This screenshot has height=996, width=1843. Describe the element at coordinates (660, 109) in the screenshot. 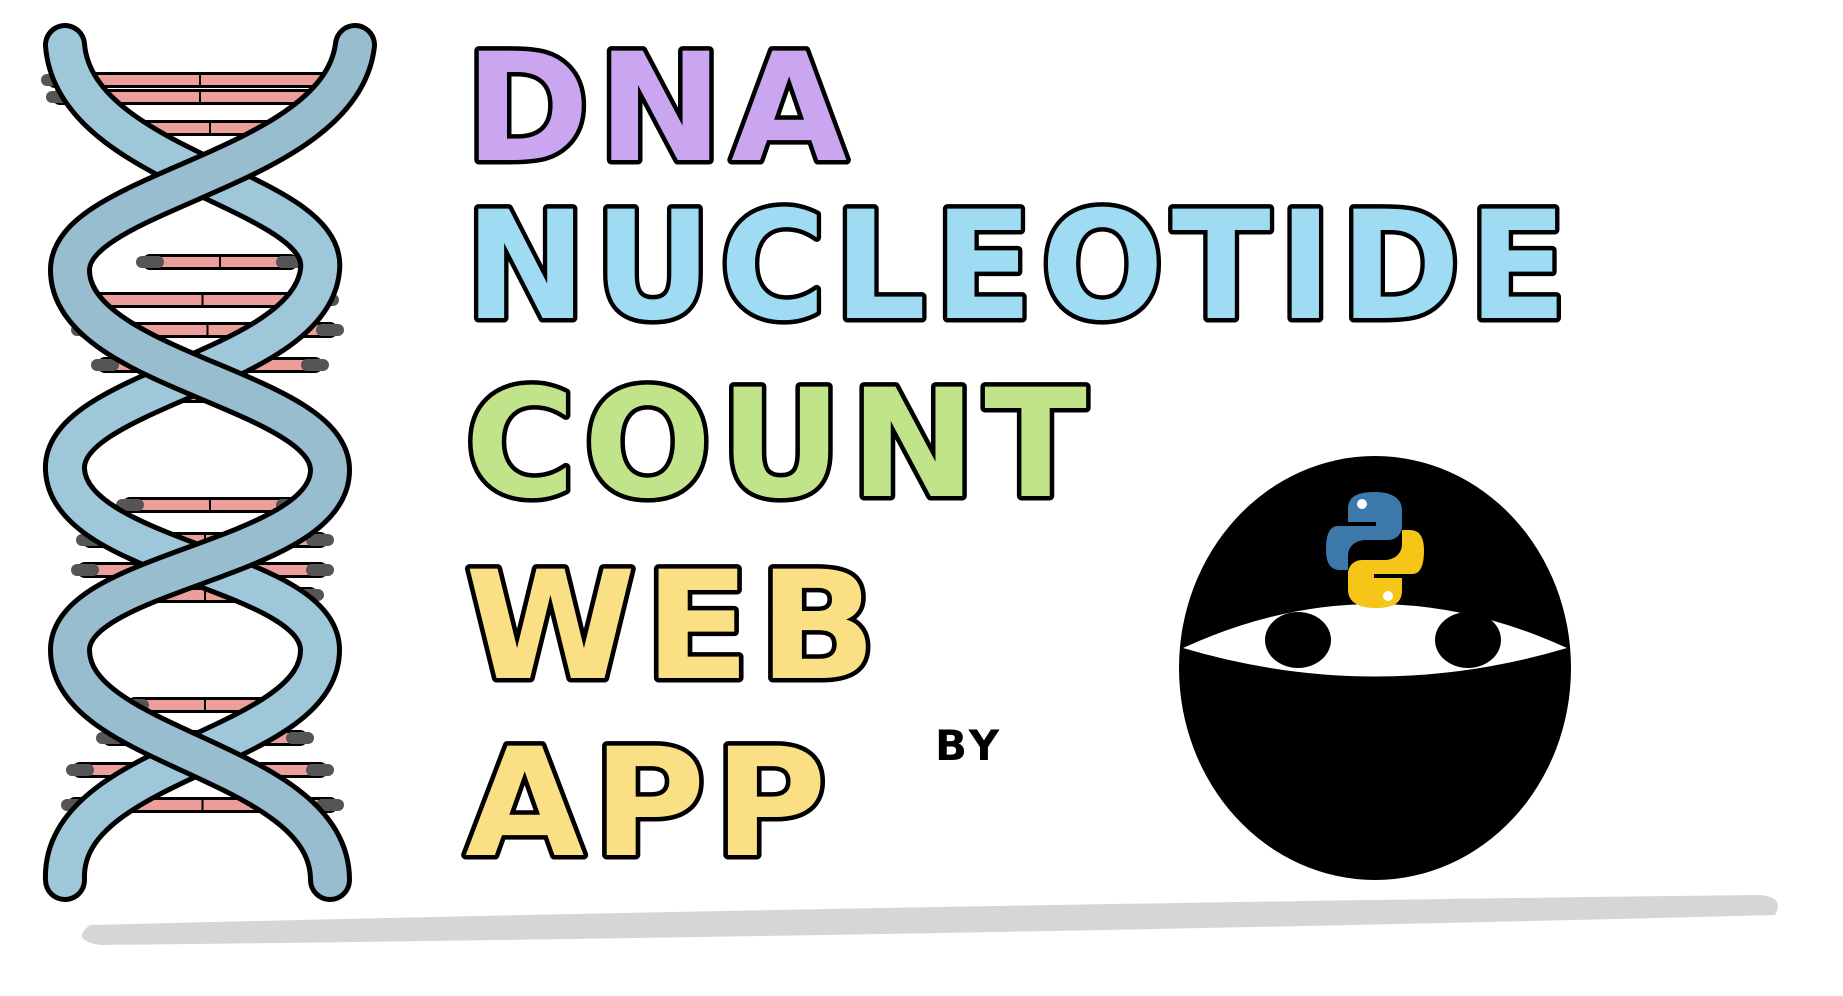

I see `title-word-dna: DNA` at that location.